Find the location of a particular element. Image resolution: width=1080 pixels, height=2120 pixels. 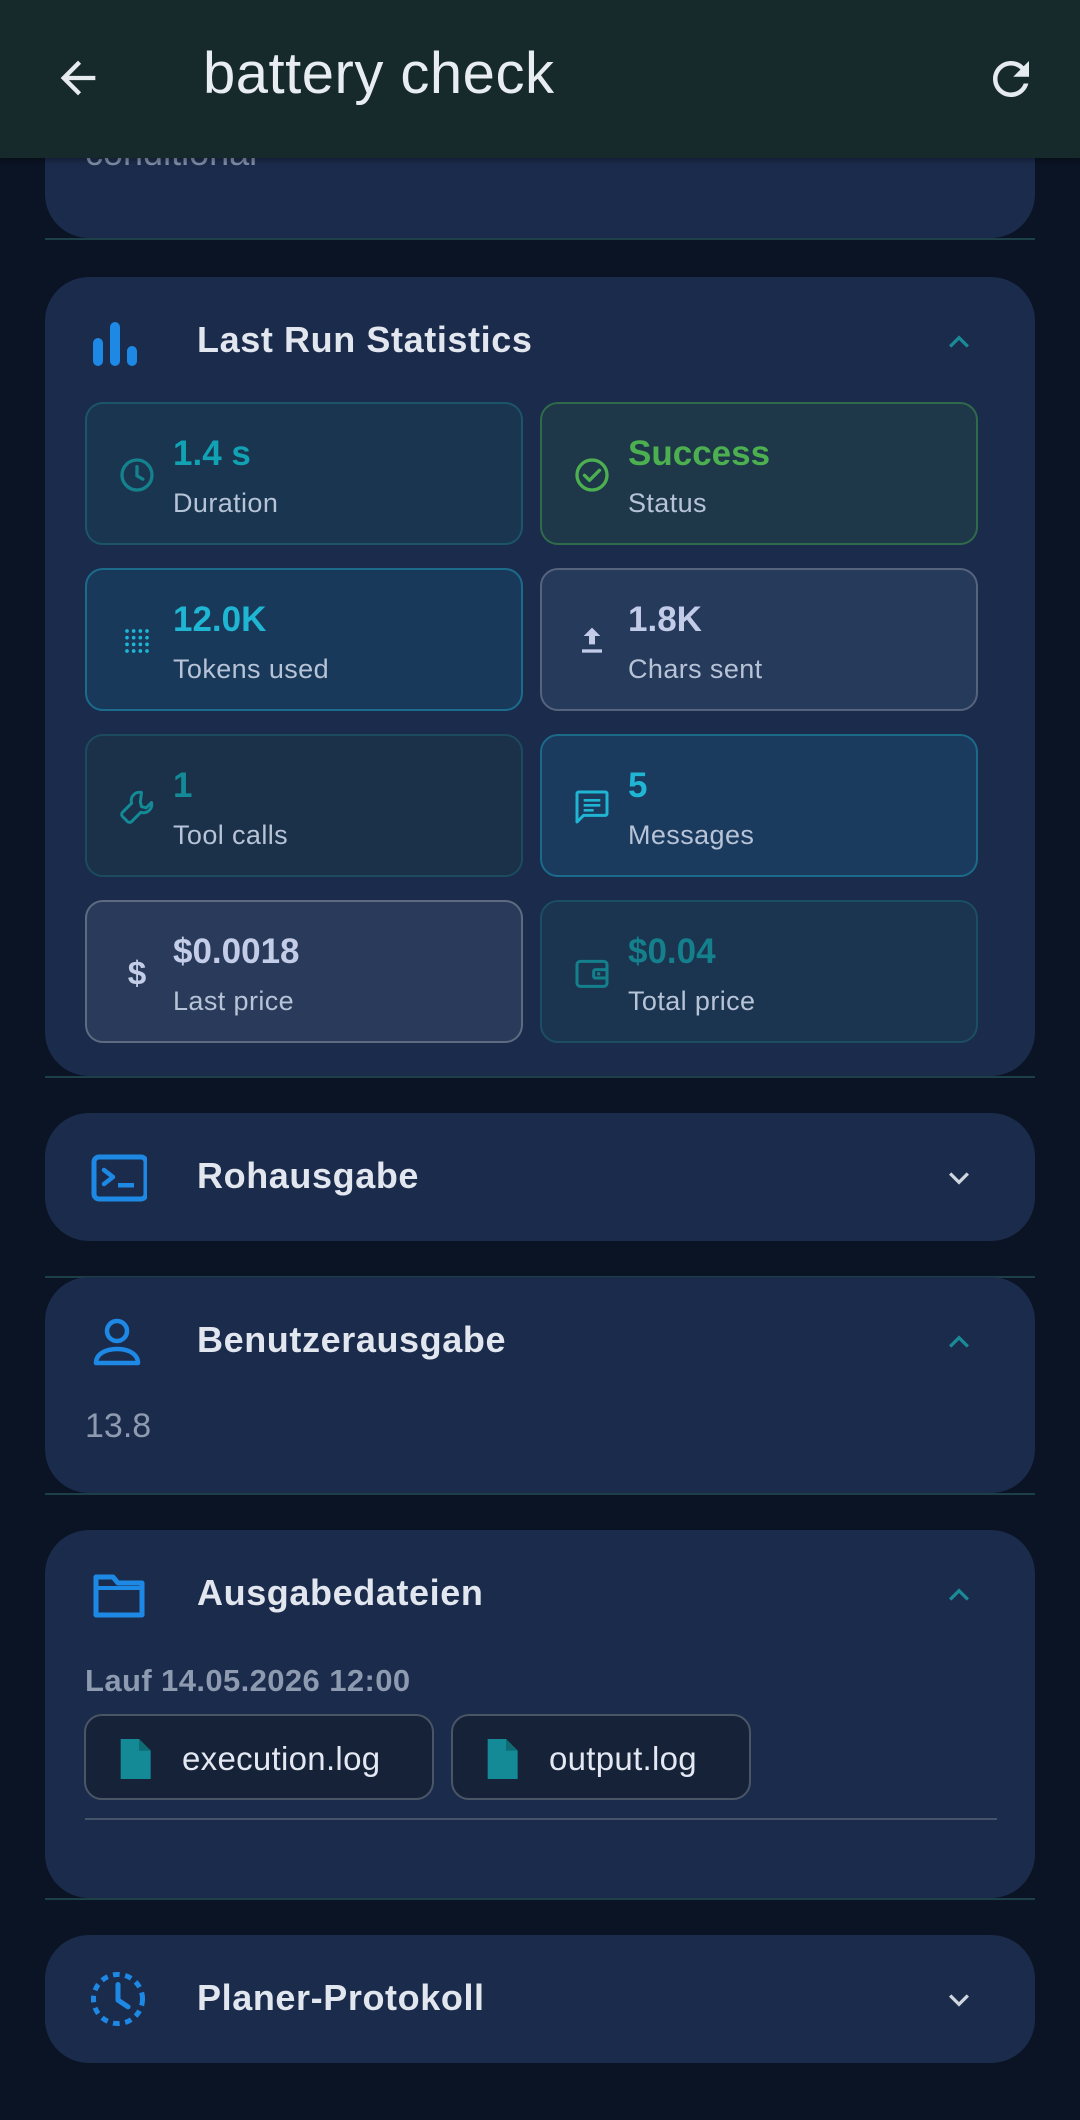

raw-output-card: Rohausgabe is located at coordinates (540, 1177).